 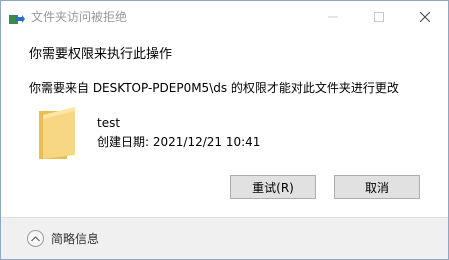 I want to click on window-title: 文件夹访问被拒绝, so click(x=79, y=17).